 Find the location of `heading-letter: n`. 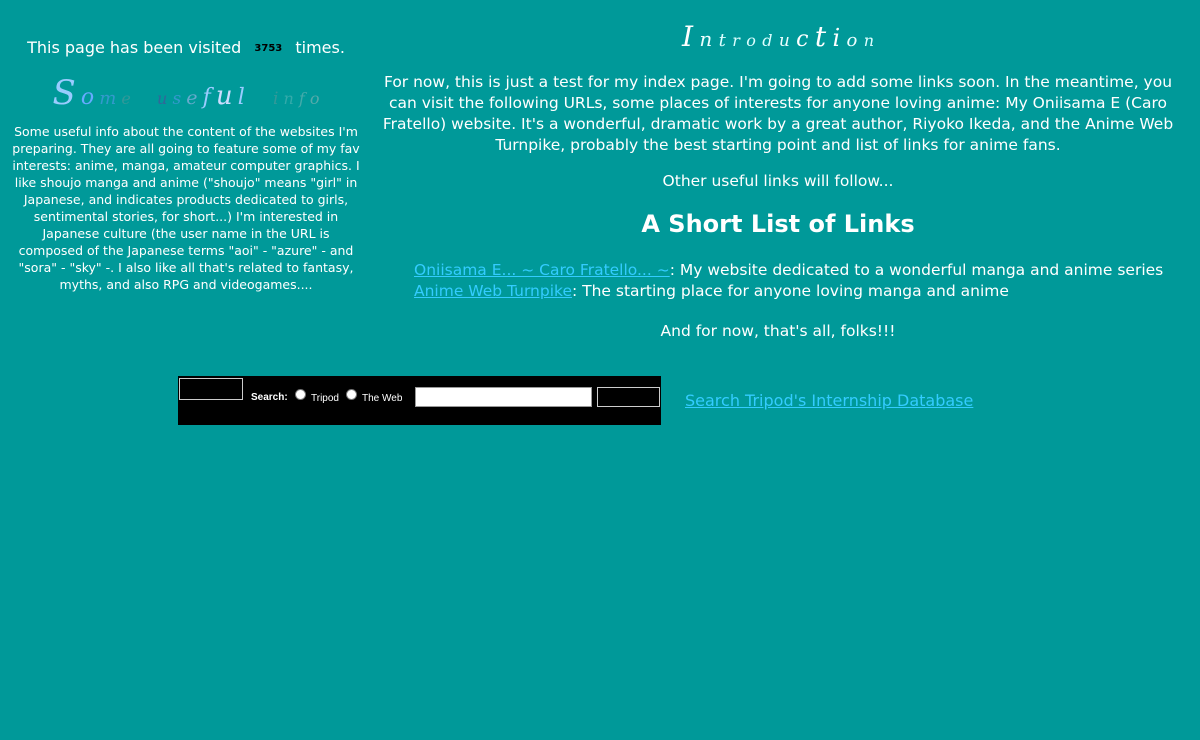

heading-letter: n is located at coordinates (288, 98).